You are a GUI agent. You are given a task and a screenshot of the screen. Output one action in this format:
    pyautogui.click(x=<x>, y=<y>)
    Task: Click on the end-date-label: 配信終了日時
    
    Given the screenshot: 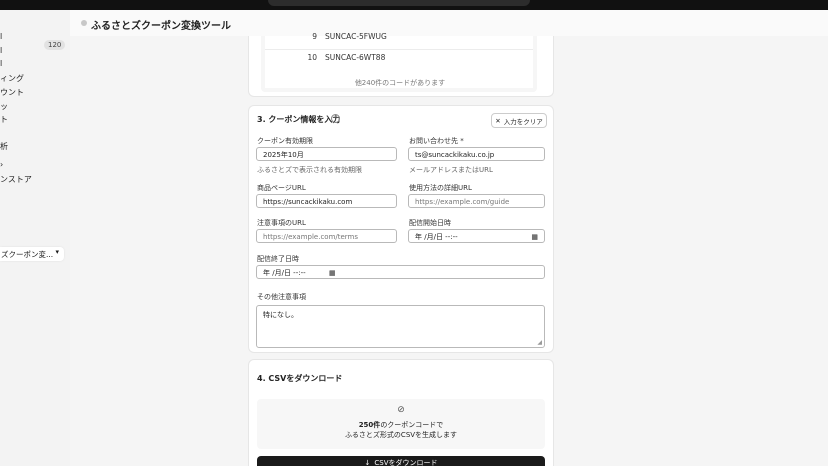 What is the action you would take?
    pyautogui.click(x=278, y=259)
    